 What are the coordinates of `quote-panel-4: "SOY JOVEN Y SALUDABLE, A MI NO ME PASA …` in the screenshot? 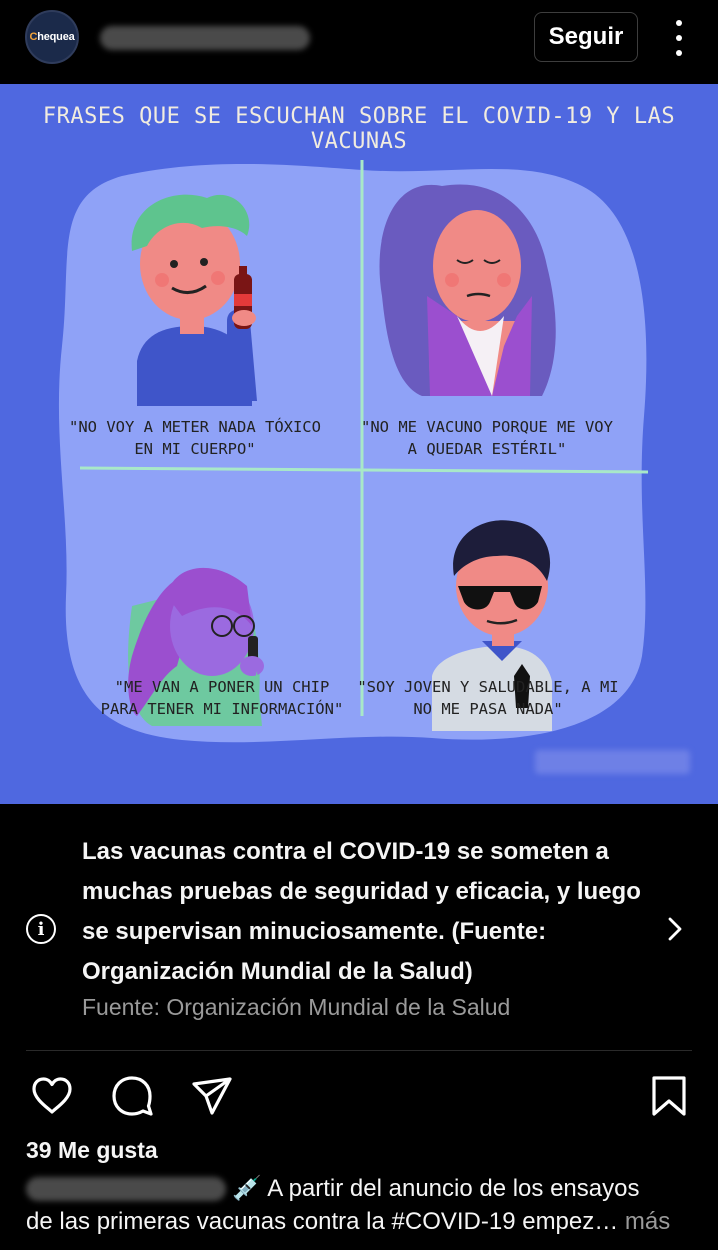 It's located at (488, 698).